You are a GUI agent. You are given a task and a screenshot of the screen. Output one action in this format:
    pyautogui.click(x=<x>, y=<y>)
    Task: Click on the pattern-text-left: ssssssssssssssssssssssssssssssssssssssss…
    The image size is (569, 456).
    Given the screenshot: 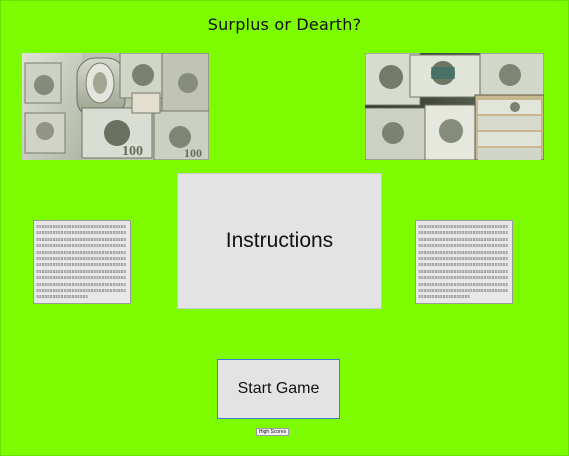 What is the action you would take?
    pyautogui.click(x=81, y=262)
    